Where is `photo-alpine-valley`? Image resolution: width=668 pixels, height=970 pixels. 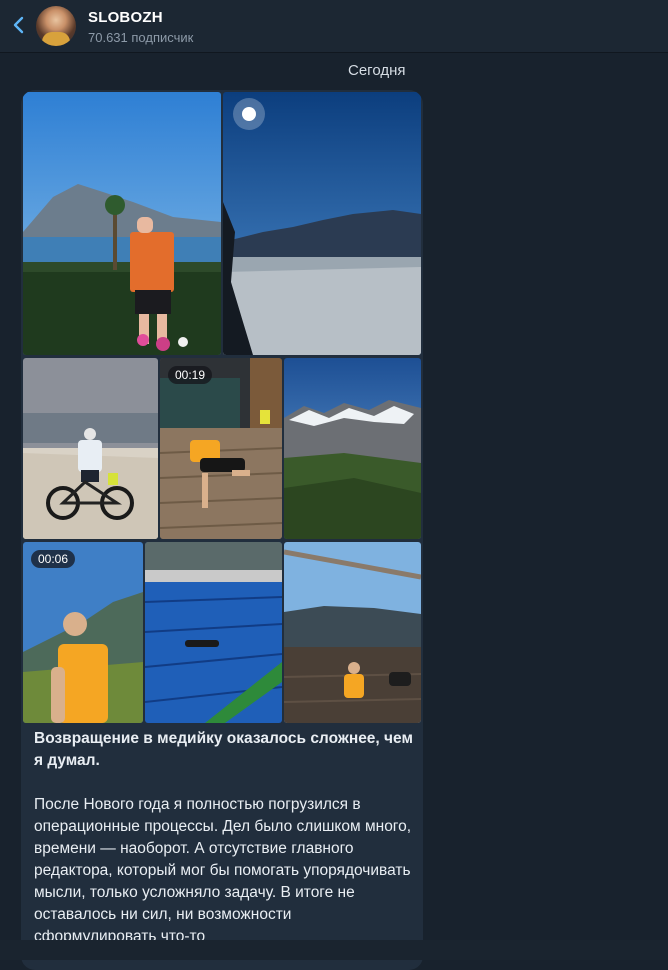 photo-alpine-valley is located at coordinates (352, 448).